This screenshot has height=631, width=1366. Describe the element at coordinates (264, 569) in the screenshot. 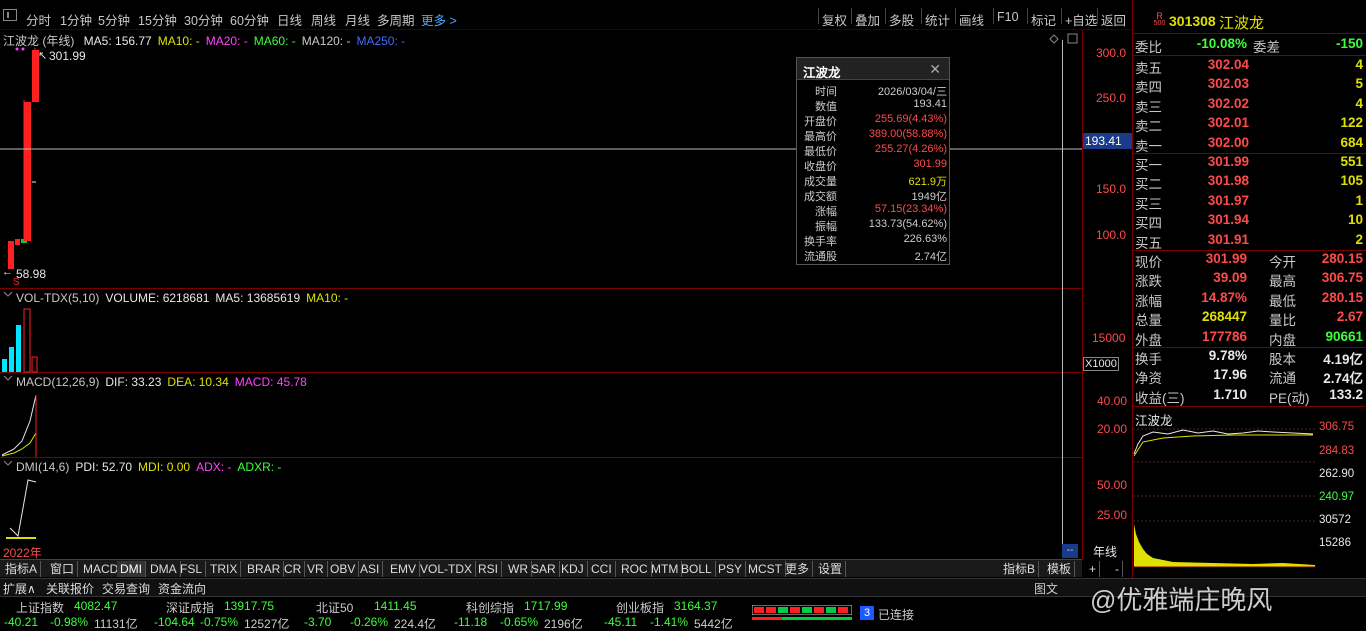

I see `tab-brar: BRAR` at that location.